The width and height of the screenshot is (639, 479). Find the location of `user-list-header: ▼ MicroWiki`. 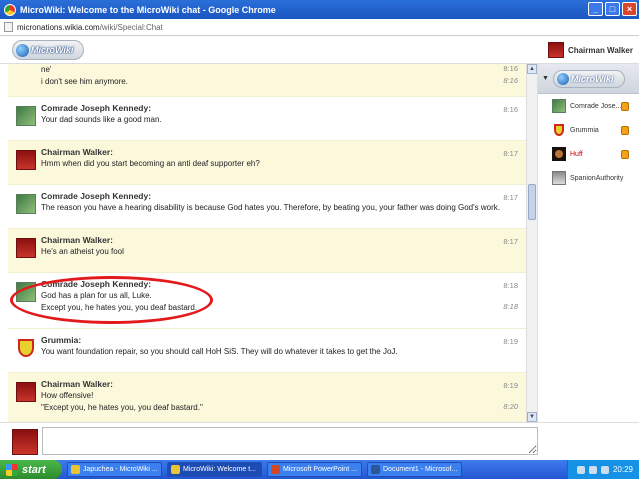

user-list-header: ▼ MicroWiki is located at coordinates (588, 79).